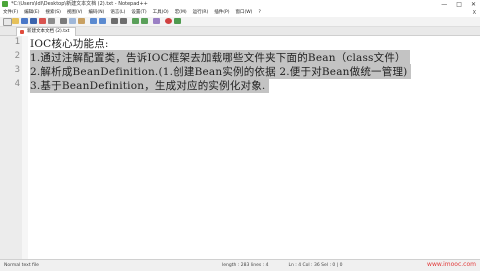 The image size is (480, 271). Describe the element at coordinates (243, 13) in the screenshot. I see `menu-window: 窗口(W)` at that location.